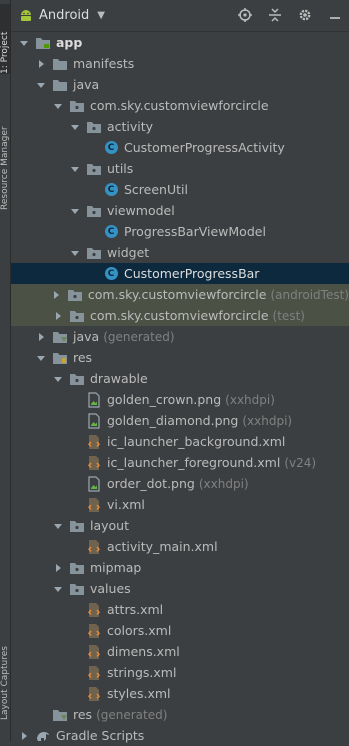  I want to click on tree-row: strings.xml, so click(180, 672).